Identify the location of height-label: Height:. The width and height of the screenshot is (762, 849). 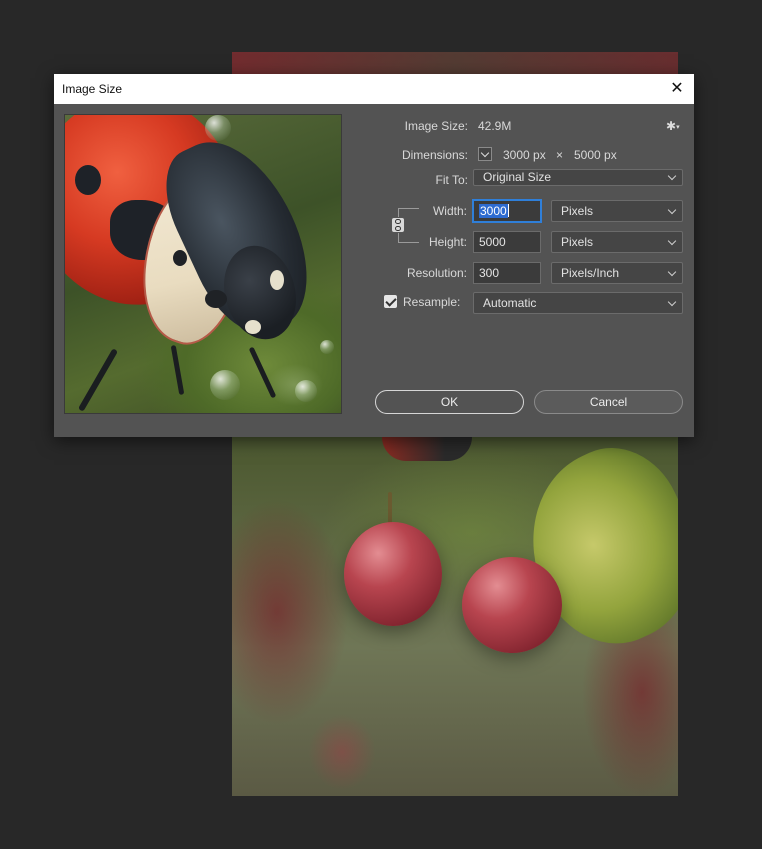
(447, 242).